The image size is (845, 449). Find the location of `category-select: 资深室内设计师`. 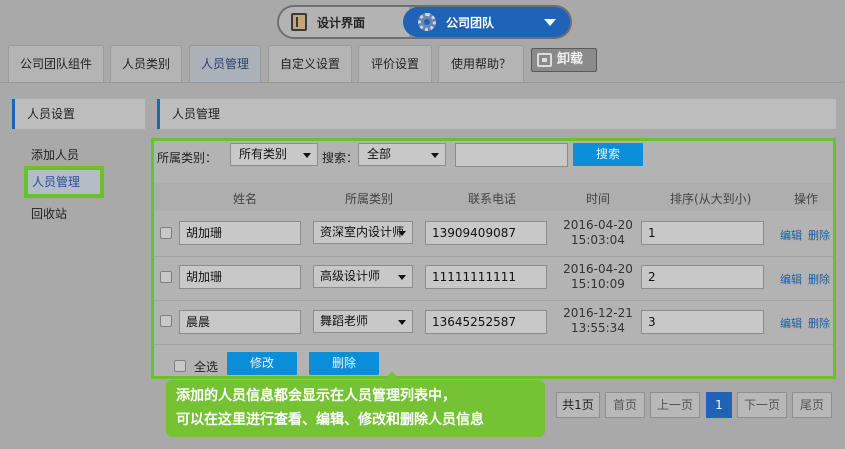

category-select: 资深室内设计师 is located at coordinates (363, 232).